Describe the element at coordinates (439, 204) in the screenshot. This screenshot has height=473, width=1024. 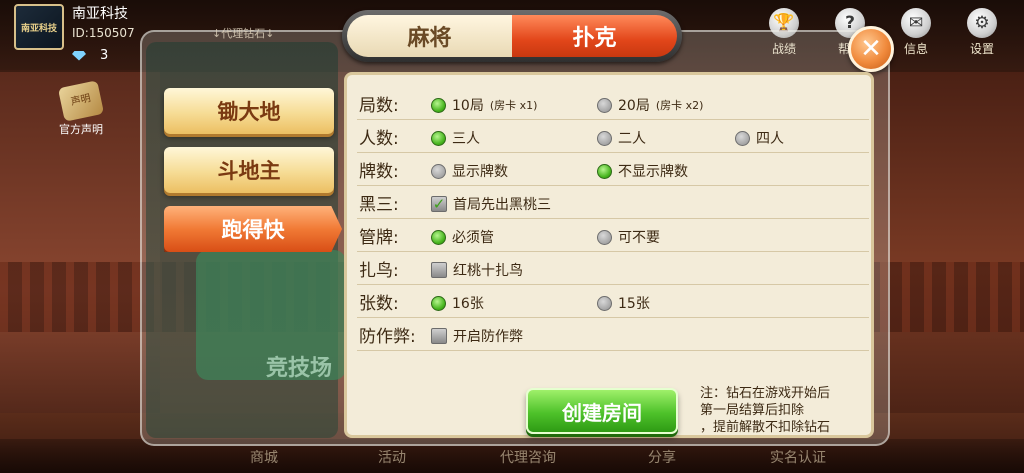
I see `checkmark-icon: ✓` at that location.